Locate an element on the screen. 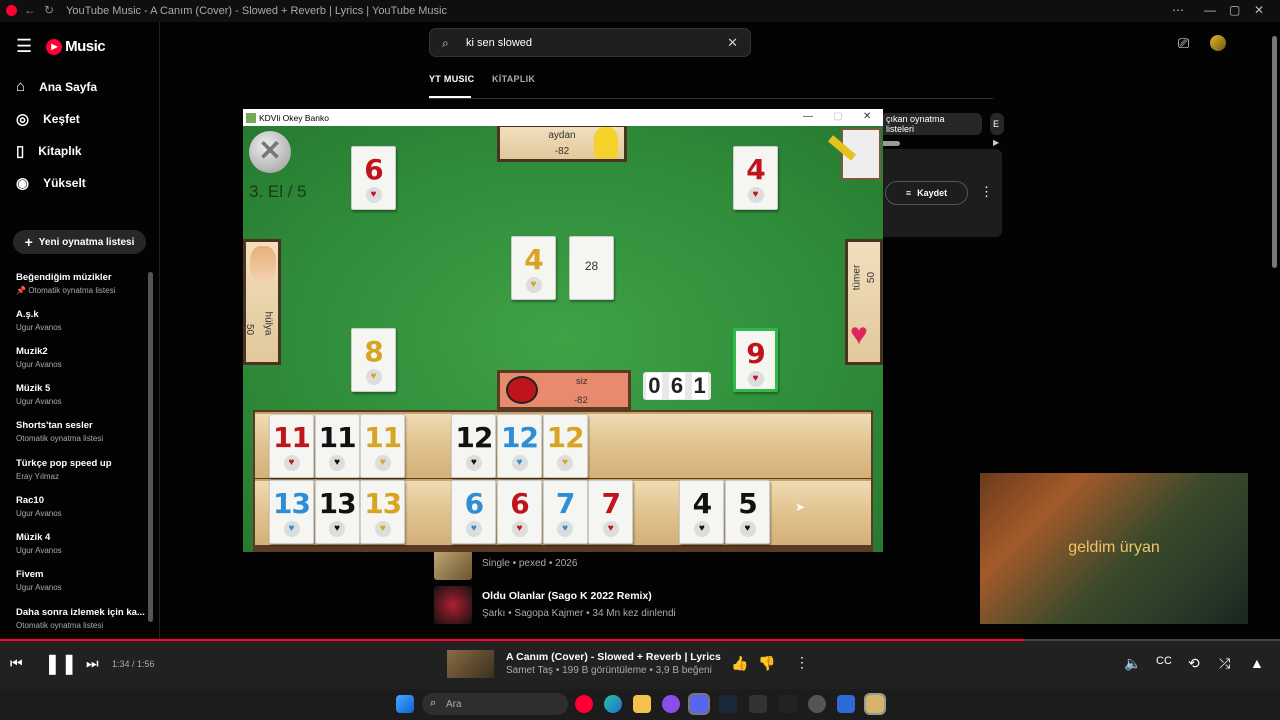 Image resolution: width=1280 pixels, height=720 pixels. expand-icon: ▲ is located at coordinates (1257, 663).